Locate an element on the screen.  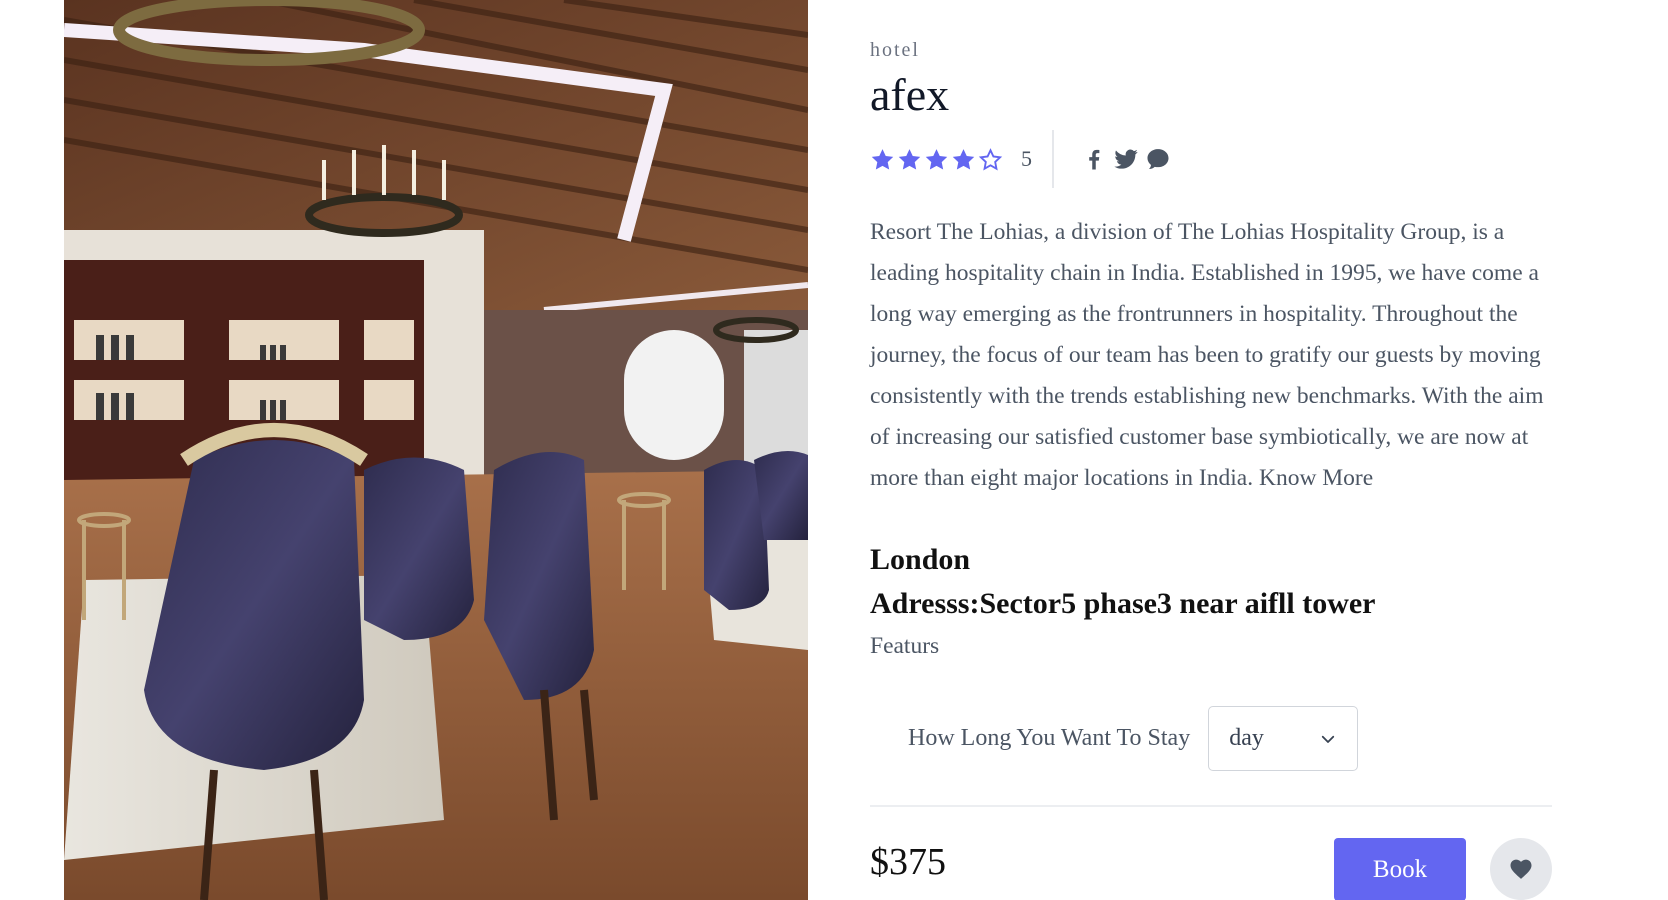
price-label: $375 is located at coordinates (908, 862).